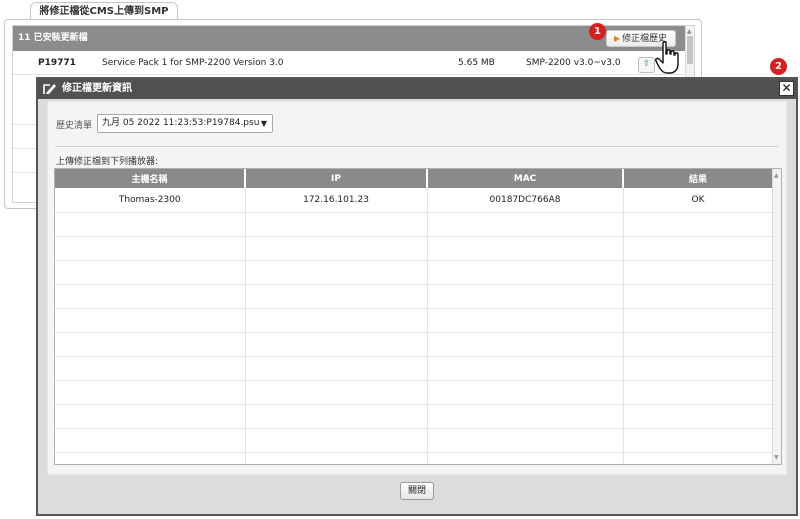  Describe the element at coordinates (698, 200) in the screenshot. I see `cell-result: OK` at that location.